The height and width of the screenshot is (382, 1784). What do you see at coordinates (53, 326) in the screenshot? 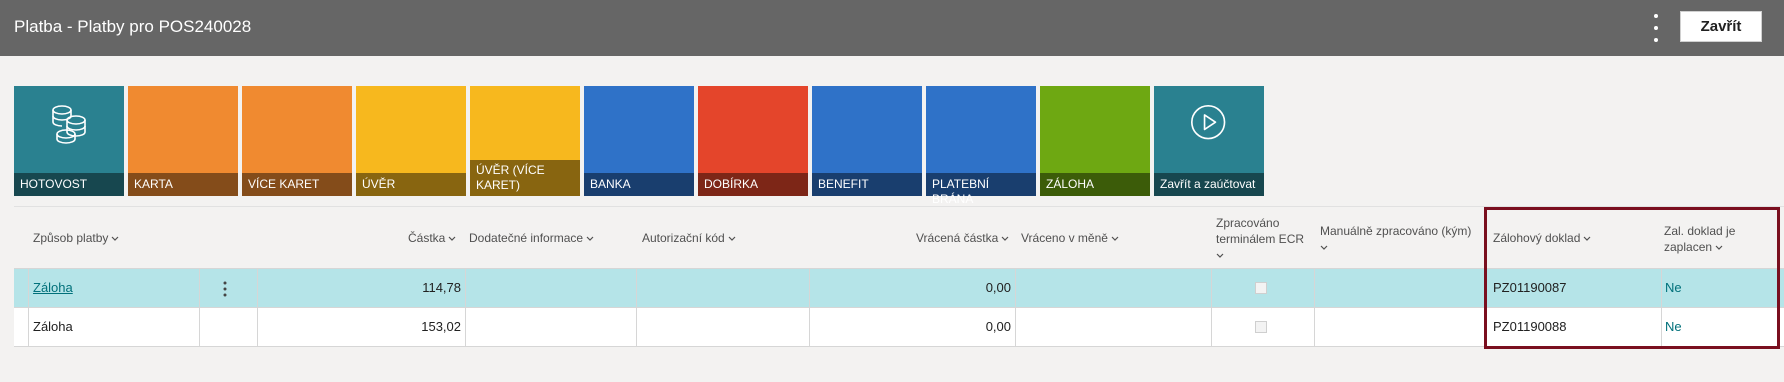
I see `row-zpusob-platby: Záloha` at bounding box center [53, 326].